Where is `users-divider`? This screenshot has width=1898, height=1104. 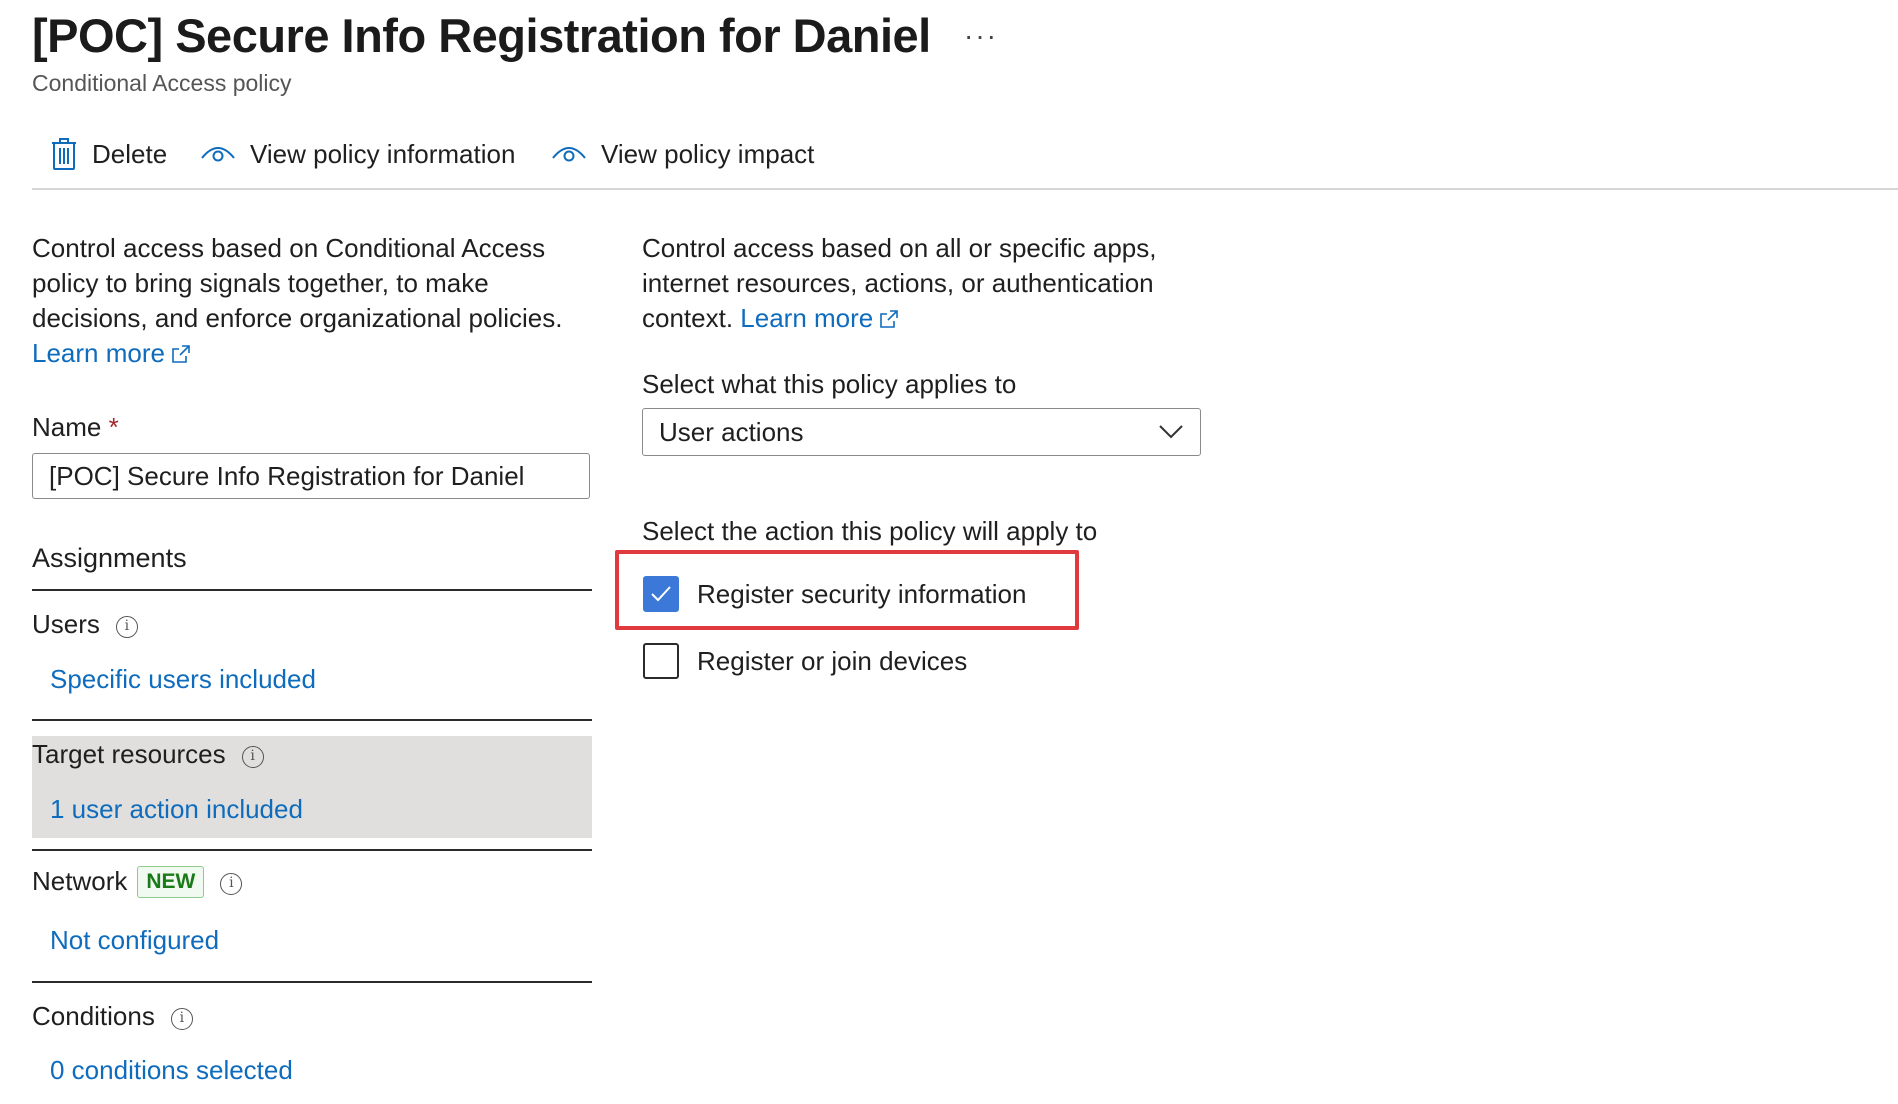 users-divider is located at coordinates (312, 720).